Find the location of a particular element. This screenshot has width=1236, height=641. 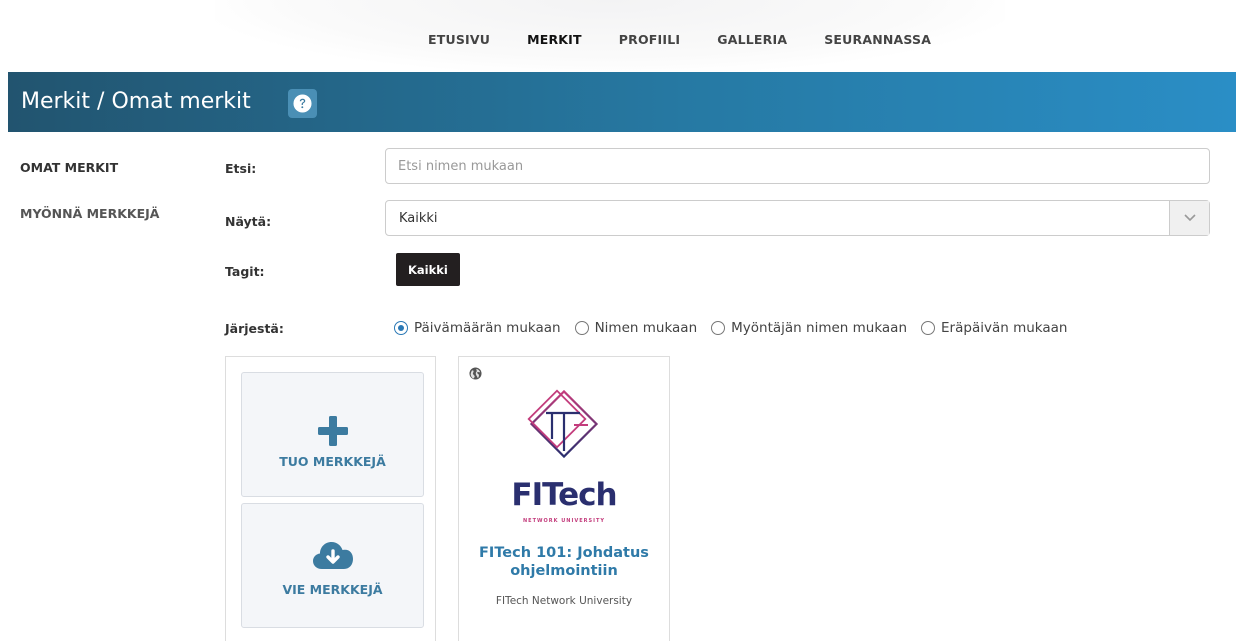

tag-filter-all-button: Kaikki is located at coordinates (428, 269).